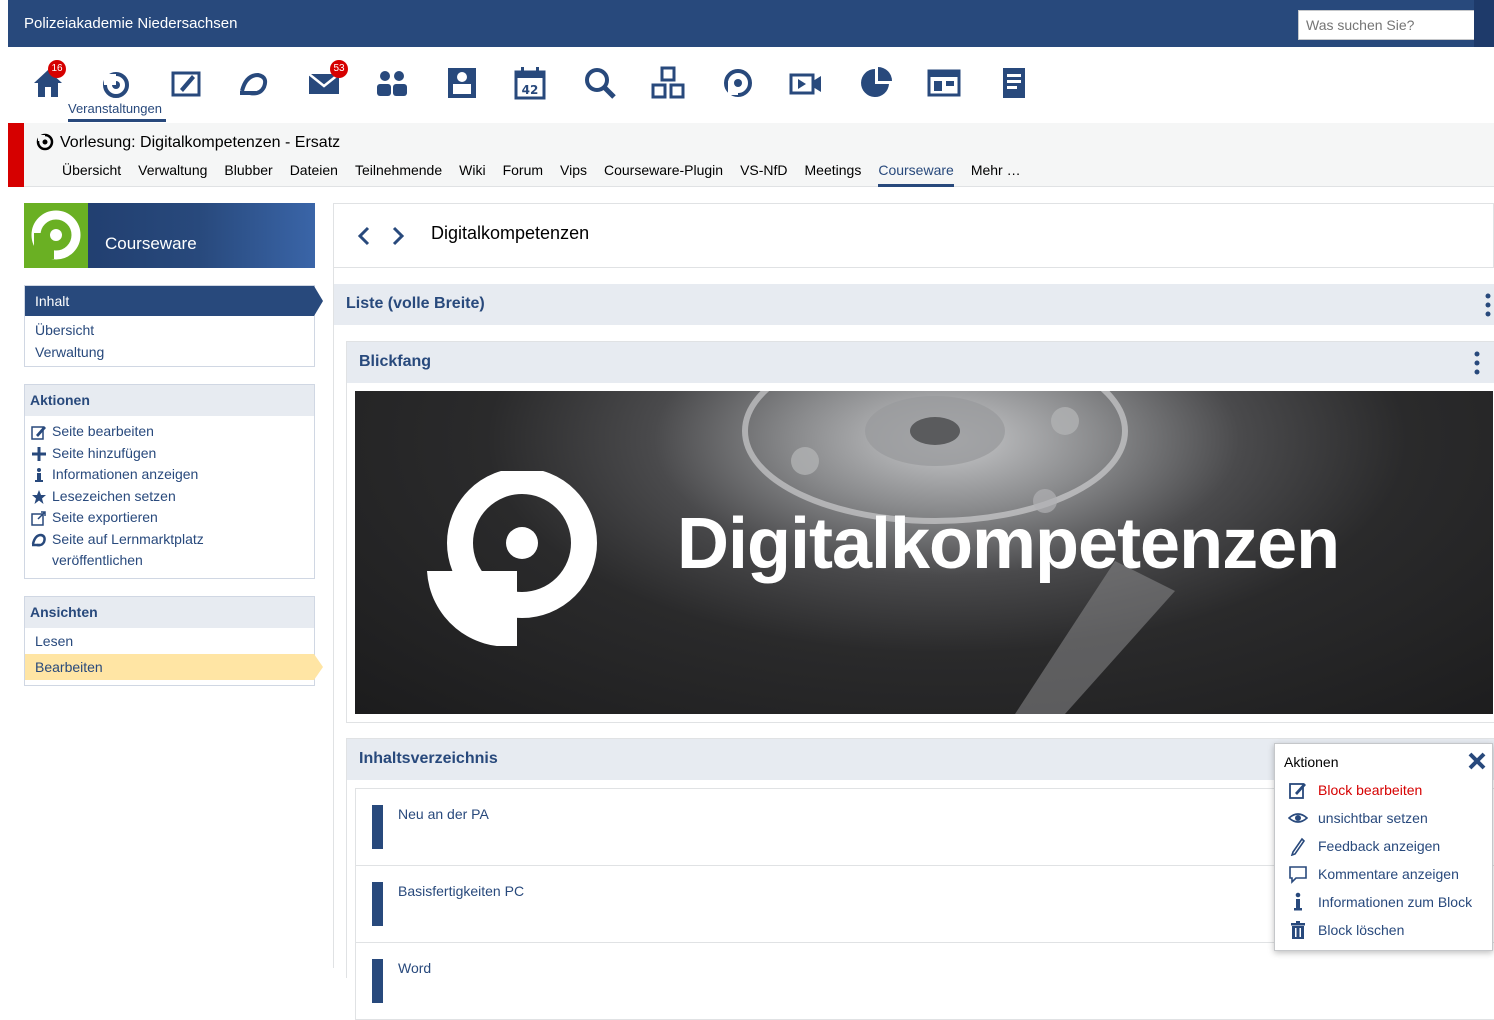  I want to click on action-label: Seite hinzufügen, so click(104, 452).